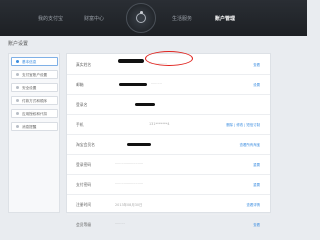 Image resolution: width=320 pixels, height=240 pixels. Describe the element at coordinates (29, 126) in the screenshot. I see `sidebar-item-label: 消息提醒` at that location.